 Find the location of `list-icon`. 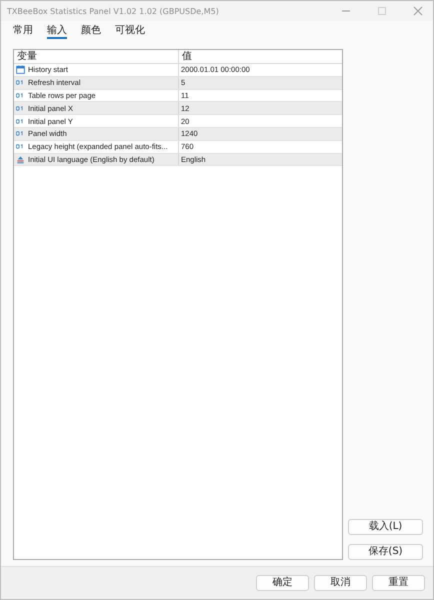

list-icon is located at coordinates (20, 159).